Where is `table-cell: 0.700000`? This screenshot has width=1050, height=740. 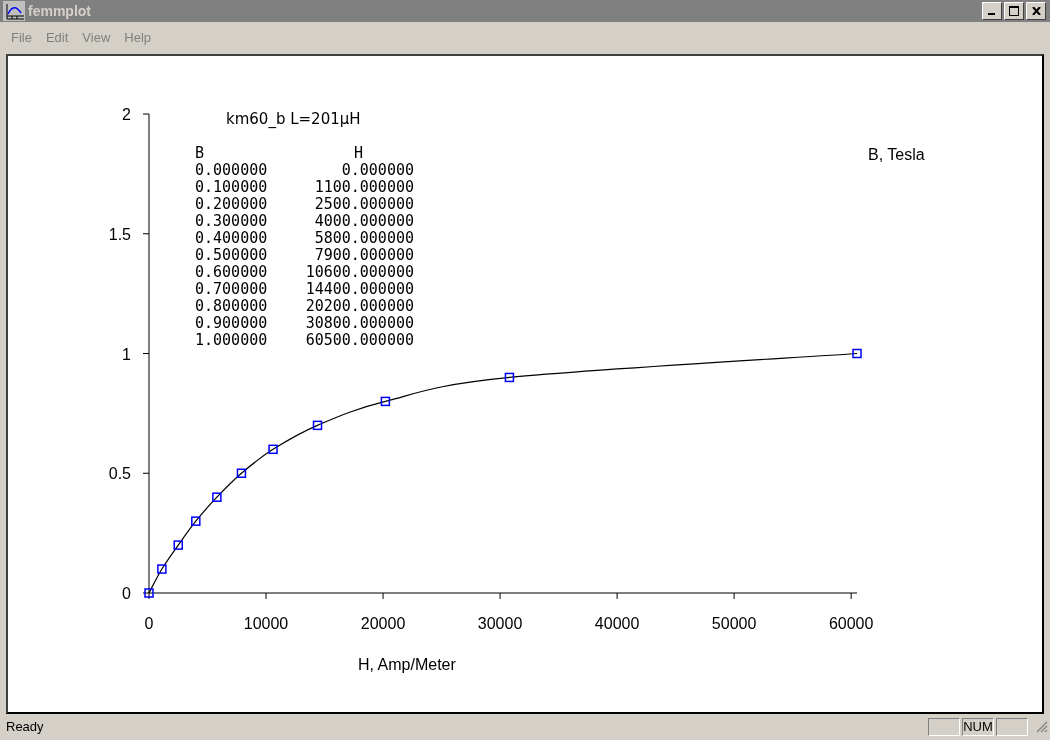
table-cell: 0.700000 is located at coordinates (231, 289).